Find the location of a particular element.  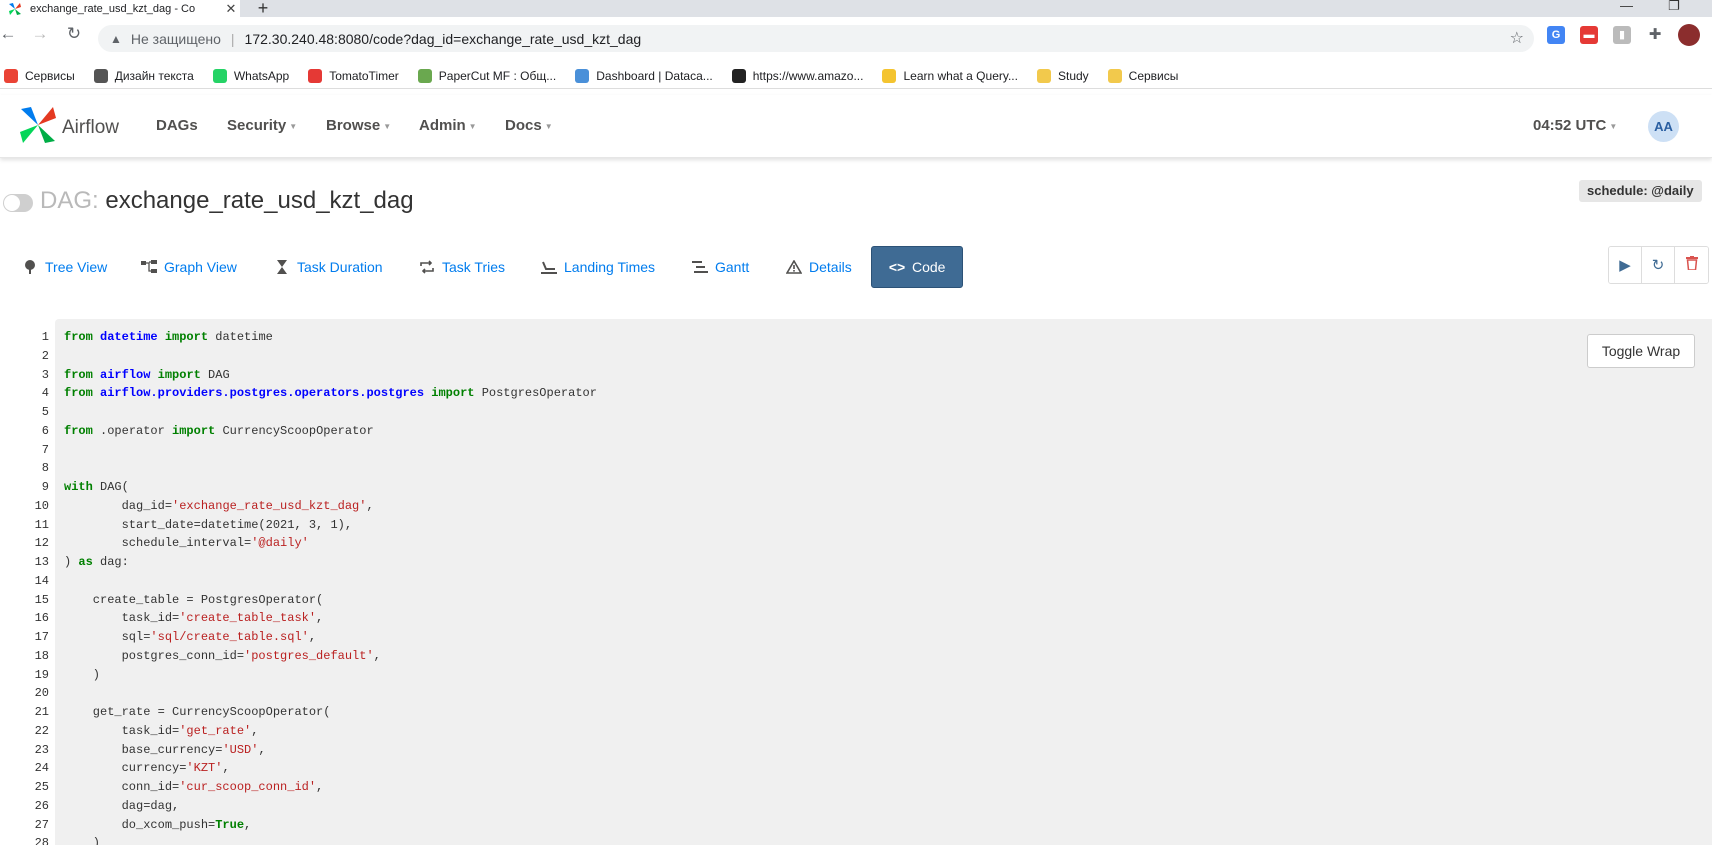

profile-avatar-icon is located at coordinates (1689, 35).